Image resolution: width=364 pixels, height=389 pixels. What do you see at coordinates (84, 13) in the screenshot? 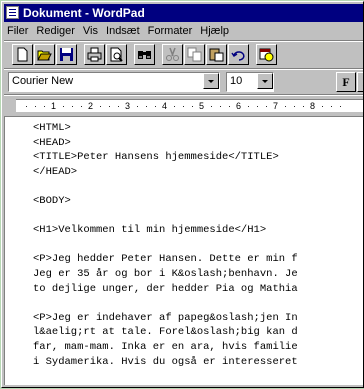
I see `window-title: Dokument - WordPad` at bounding box center [84, 13].